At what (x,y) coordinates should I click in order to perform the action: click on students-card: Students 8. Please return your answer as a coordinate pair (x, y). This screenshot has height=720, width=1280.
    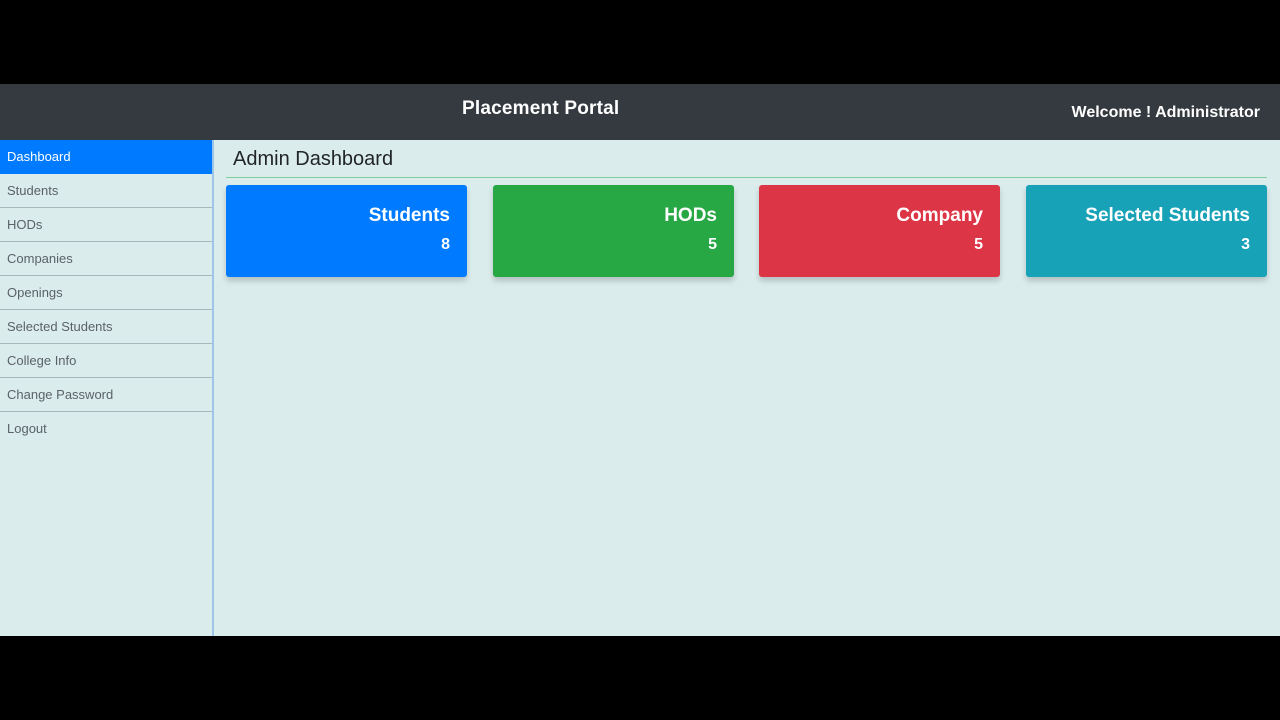
    Looking at the image, I should click on (346, 231).